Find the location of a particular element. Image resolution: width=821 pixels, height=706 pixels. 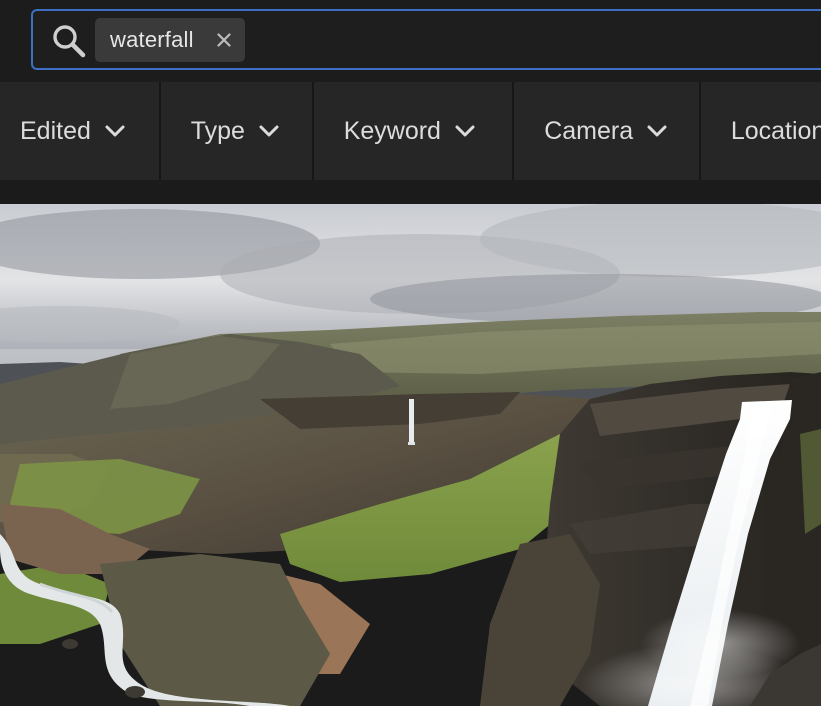

filter-camera-dropdown: Camera is located at coordinates (606, 131).